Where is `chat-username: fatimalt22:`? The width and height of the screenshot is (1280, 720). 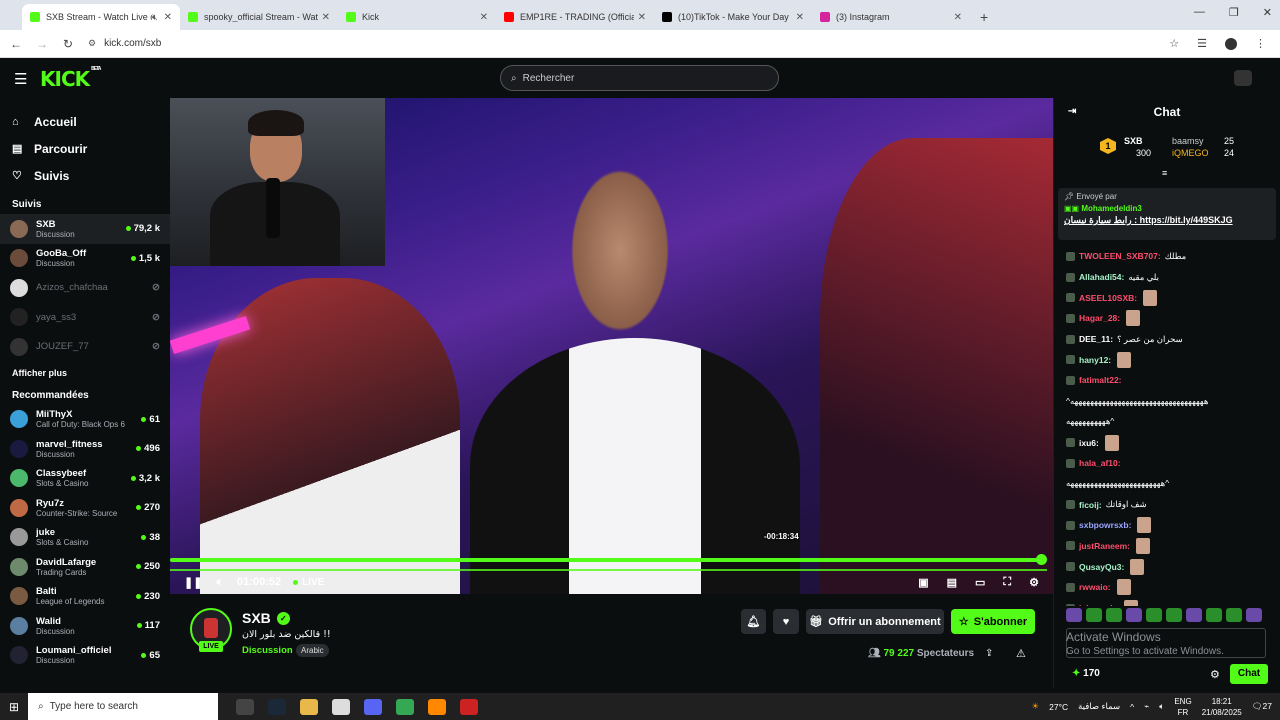
chat-username: fatimalt22: is located at coordinates (1100, 380).